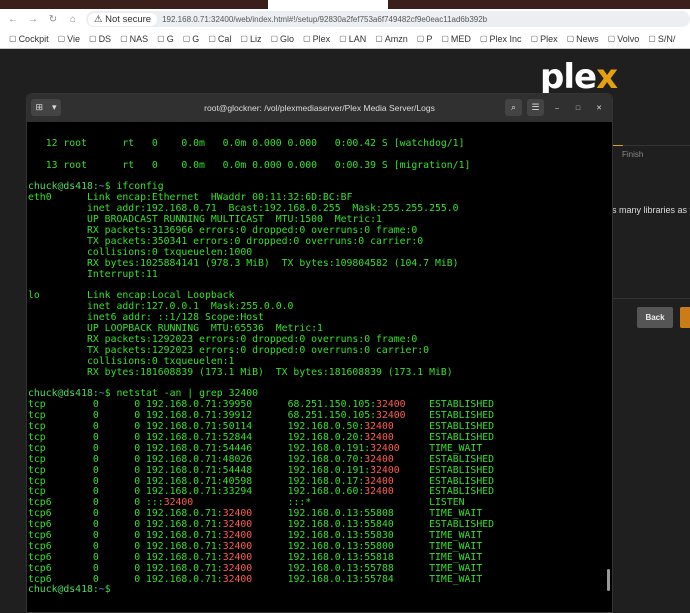 Image resolution: width=690 pixels, height=613 pixels. I want to click on bookmark-item: ▢ Cal, so click(219, 39).